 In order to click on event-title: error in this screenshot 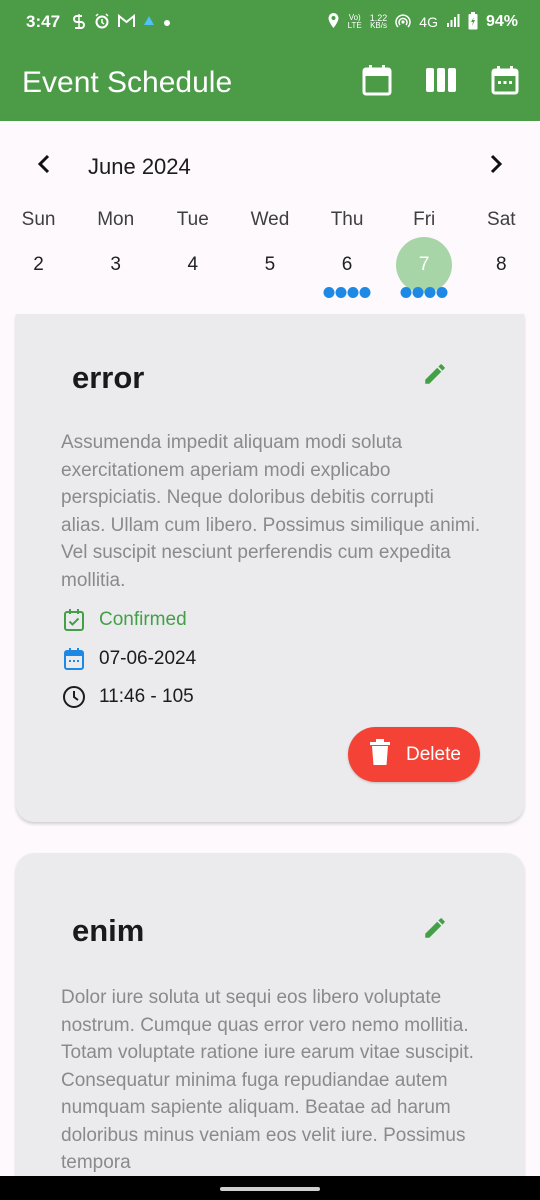, I will do `click(108, 377)`.